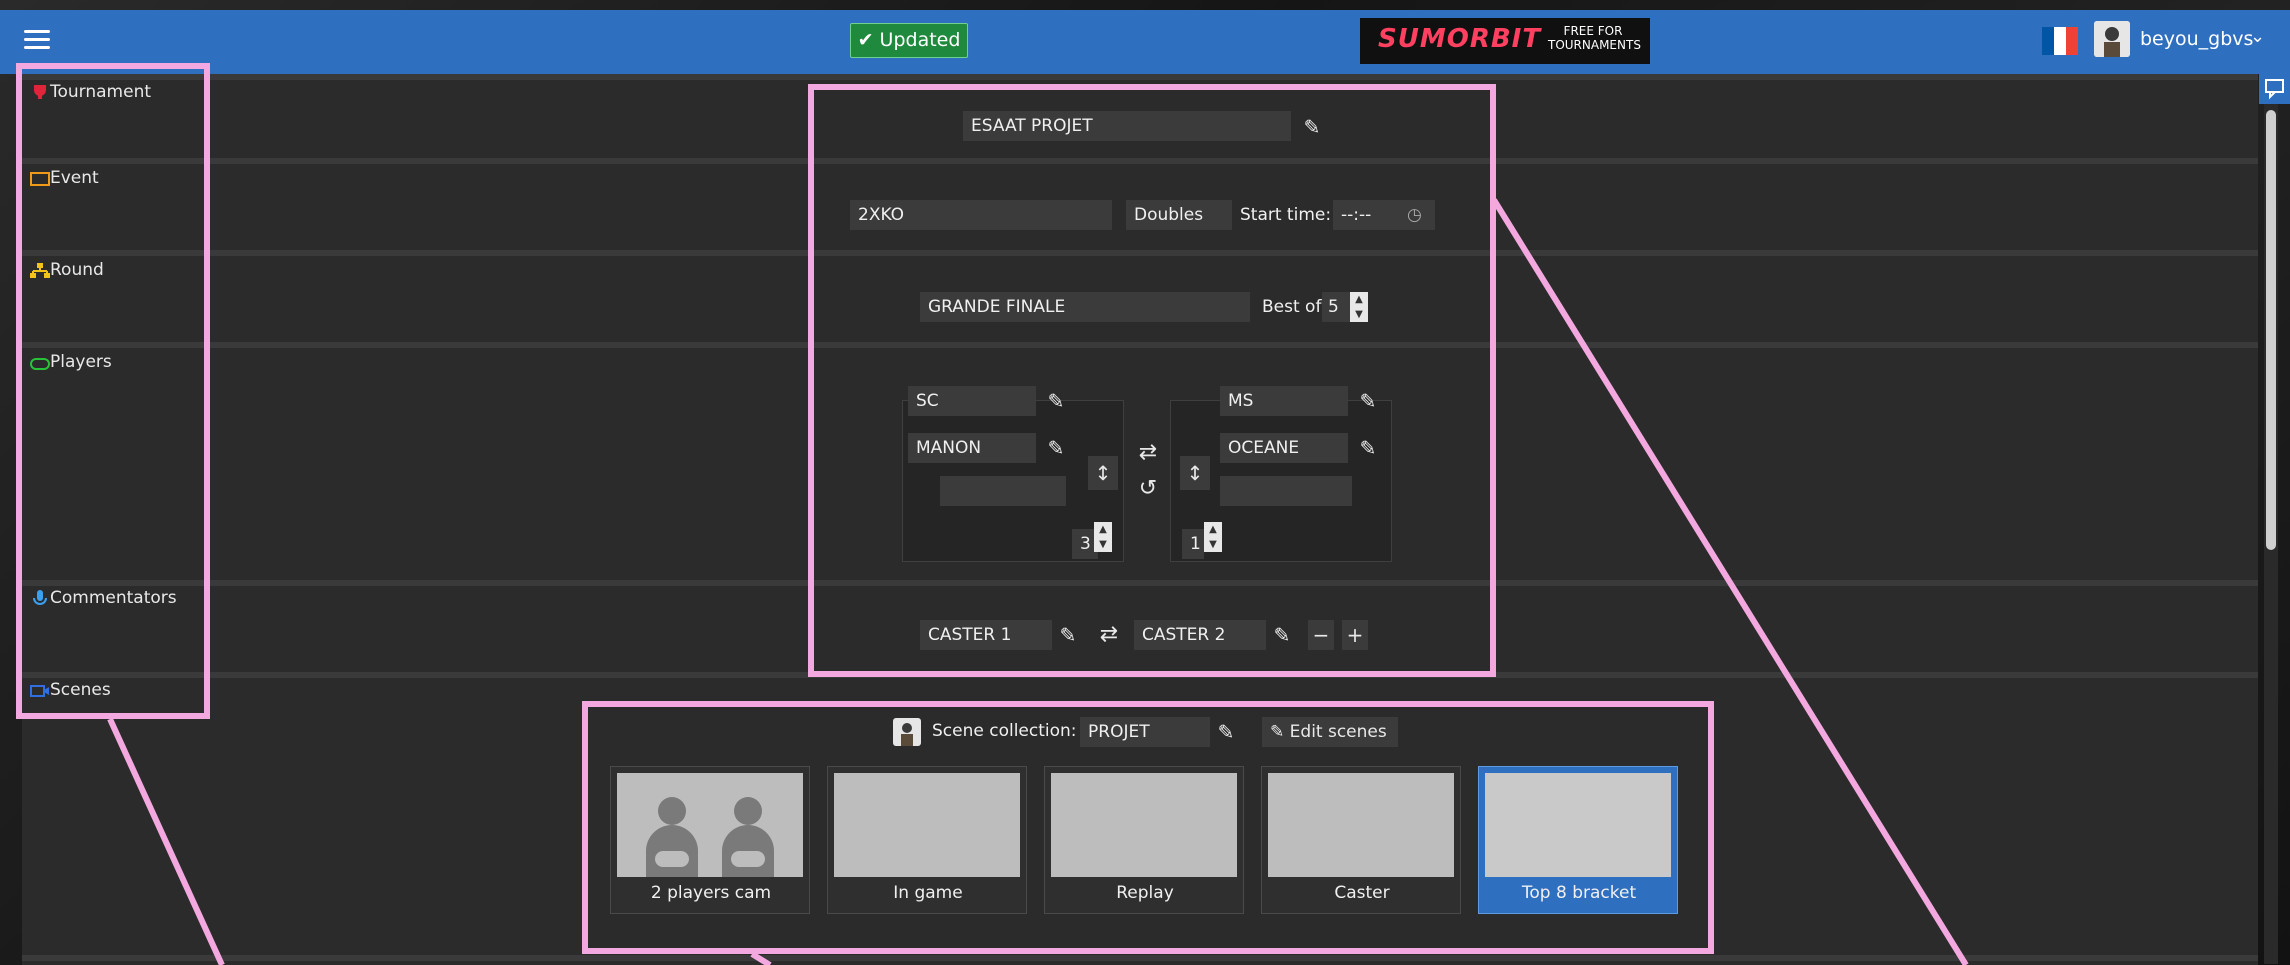 The image size is (2290, 965). What do you see at coordinates (865, 40) in the screenshot?
I see `check-icon: ✔` at bounding box center [865, 40].